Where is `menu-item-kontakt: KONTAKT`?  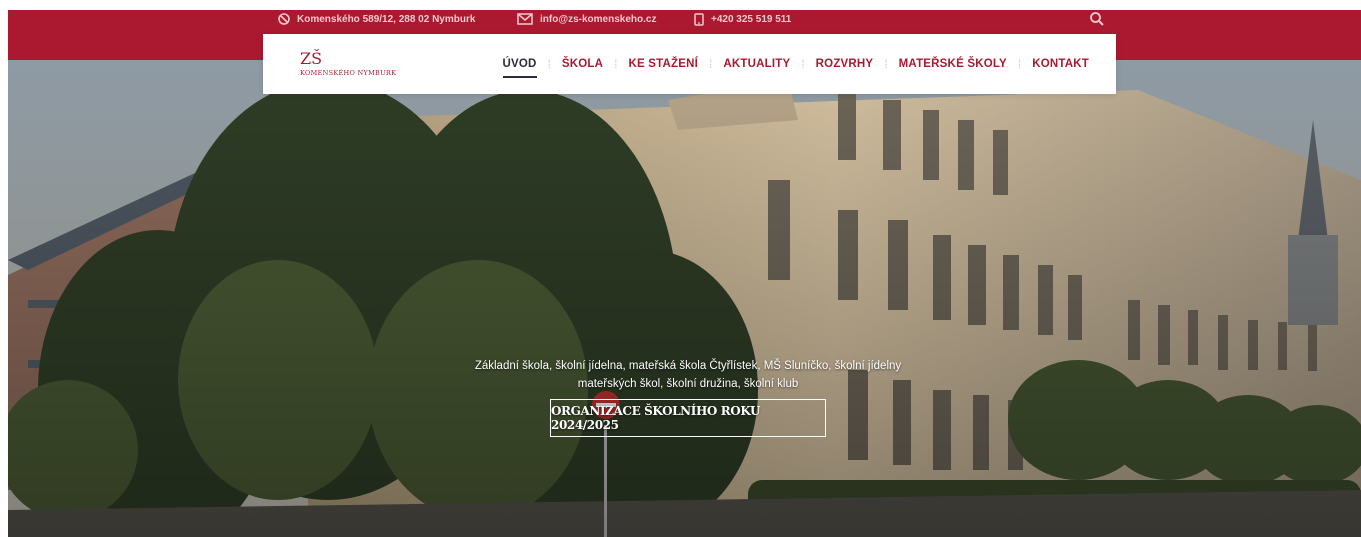 menu-item-kontakt: KONTAKT is located at coordinates (1060, 64).